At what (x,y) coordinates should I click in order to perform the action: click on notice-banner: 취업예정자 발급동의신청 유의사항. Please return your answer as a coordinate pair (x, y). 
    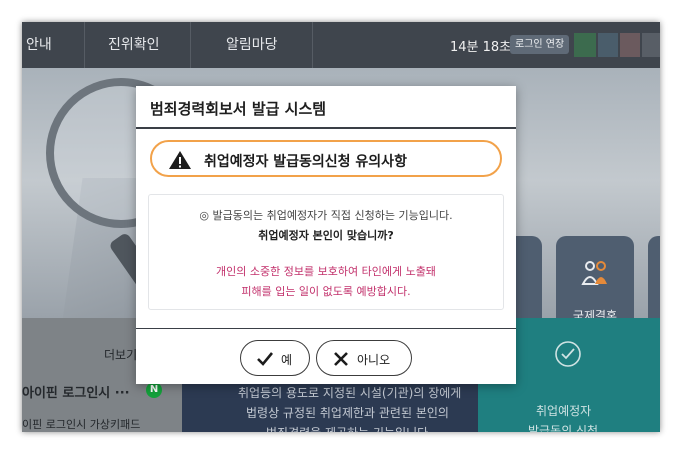
    Looking at the image, I should click on (326, 158).